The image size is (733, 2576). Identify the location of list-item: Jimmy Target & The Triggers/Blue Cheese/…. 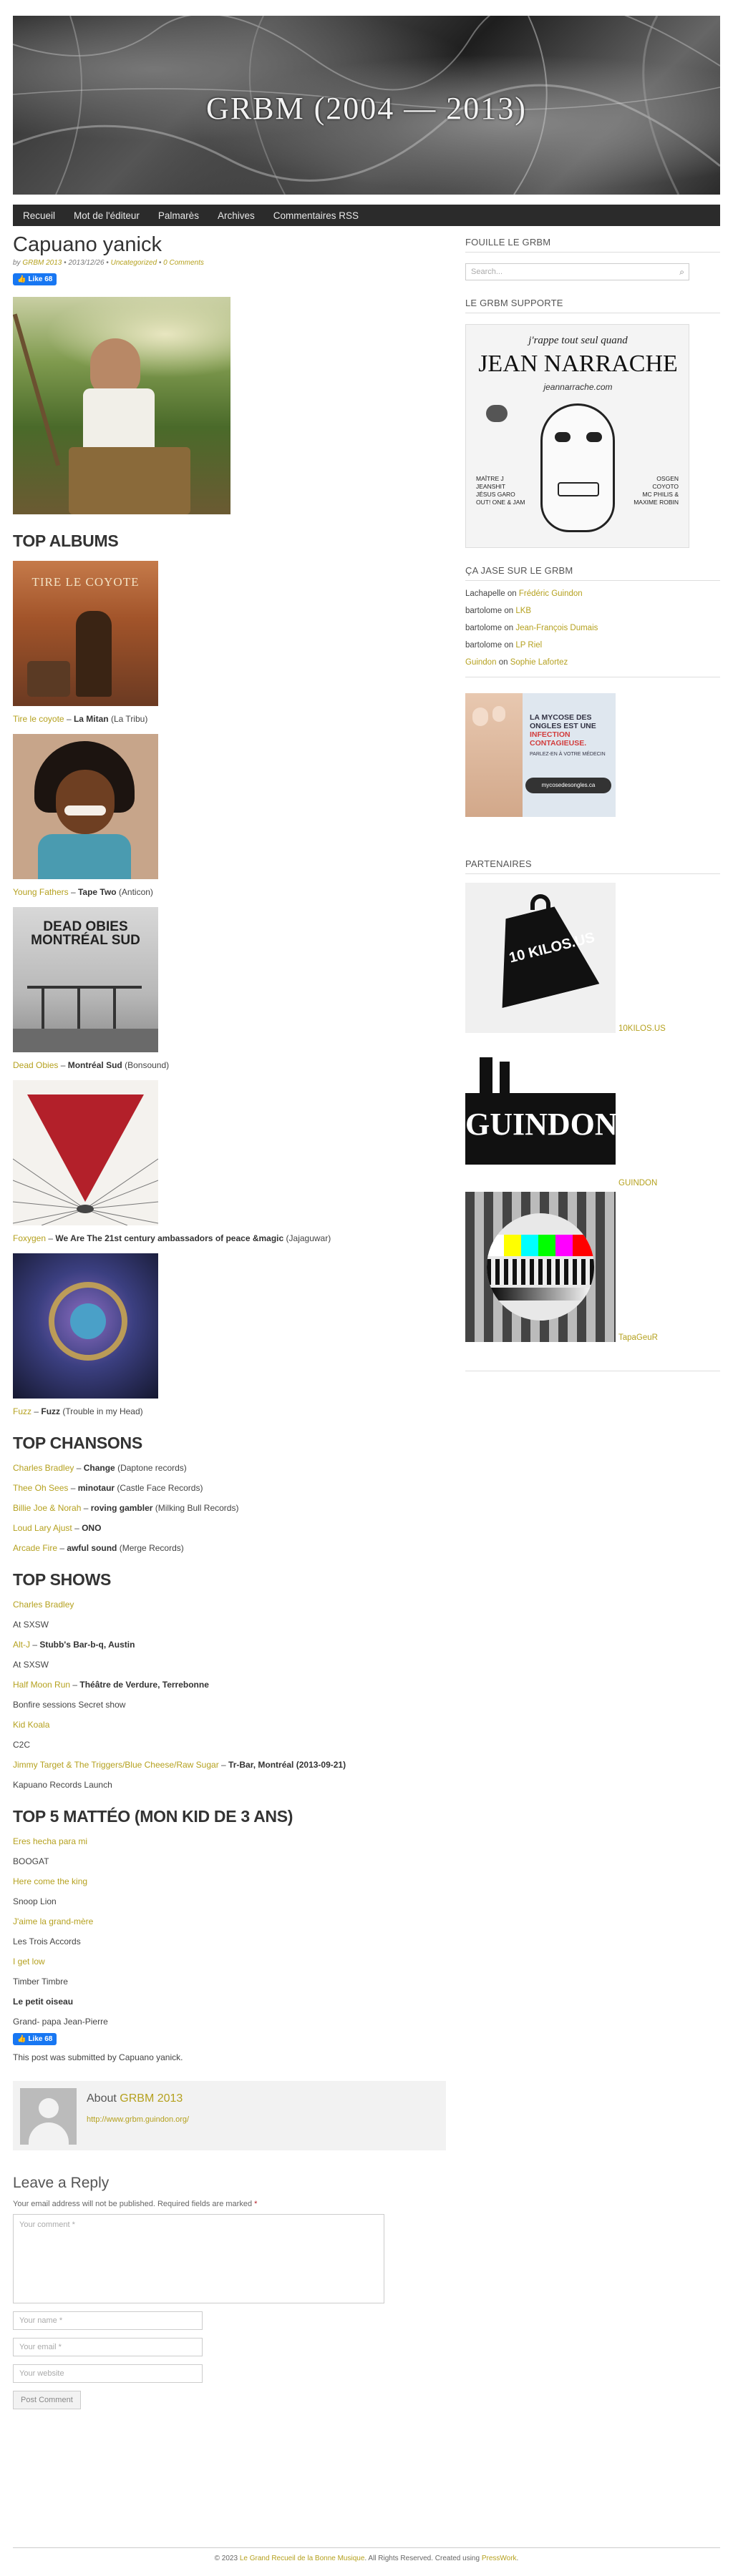
(179, 1765).